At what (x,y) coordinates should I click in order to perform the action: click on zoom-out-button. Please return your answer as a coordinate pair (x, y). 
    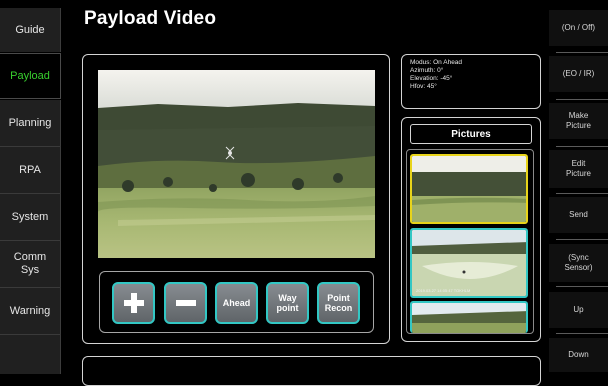
    Looking at the image, I should click on (185, 303).